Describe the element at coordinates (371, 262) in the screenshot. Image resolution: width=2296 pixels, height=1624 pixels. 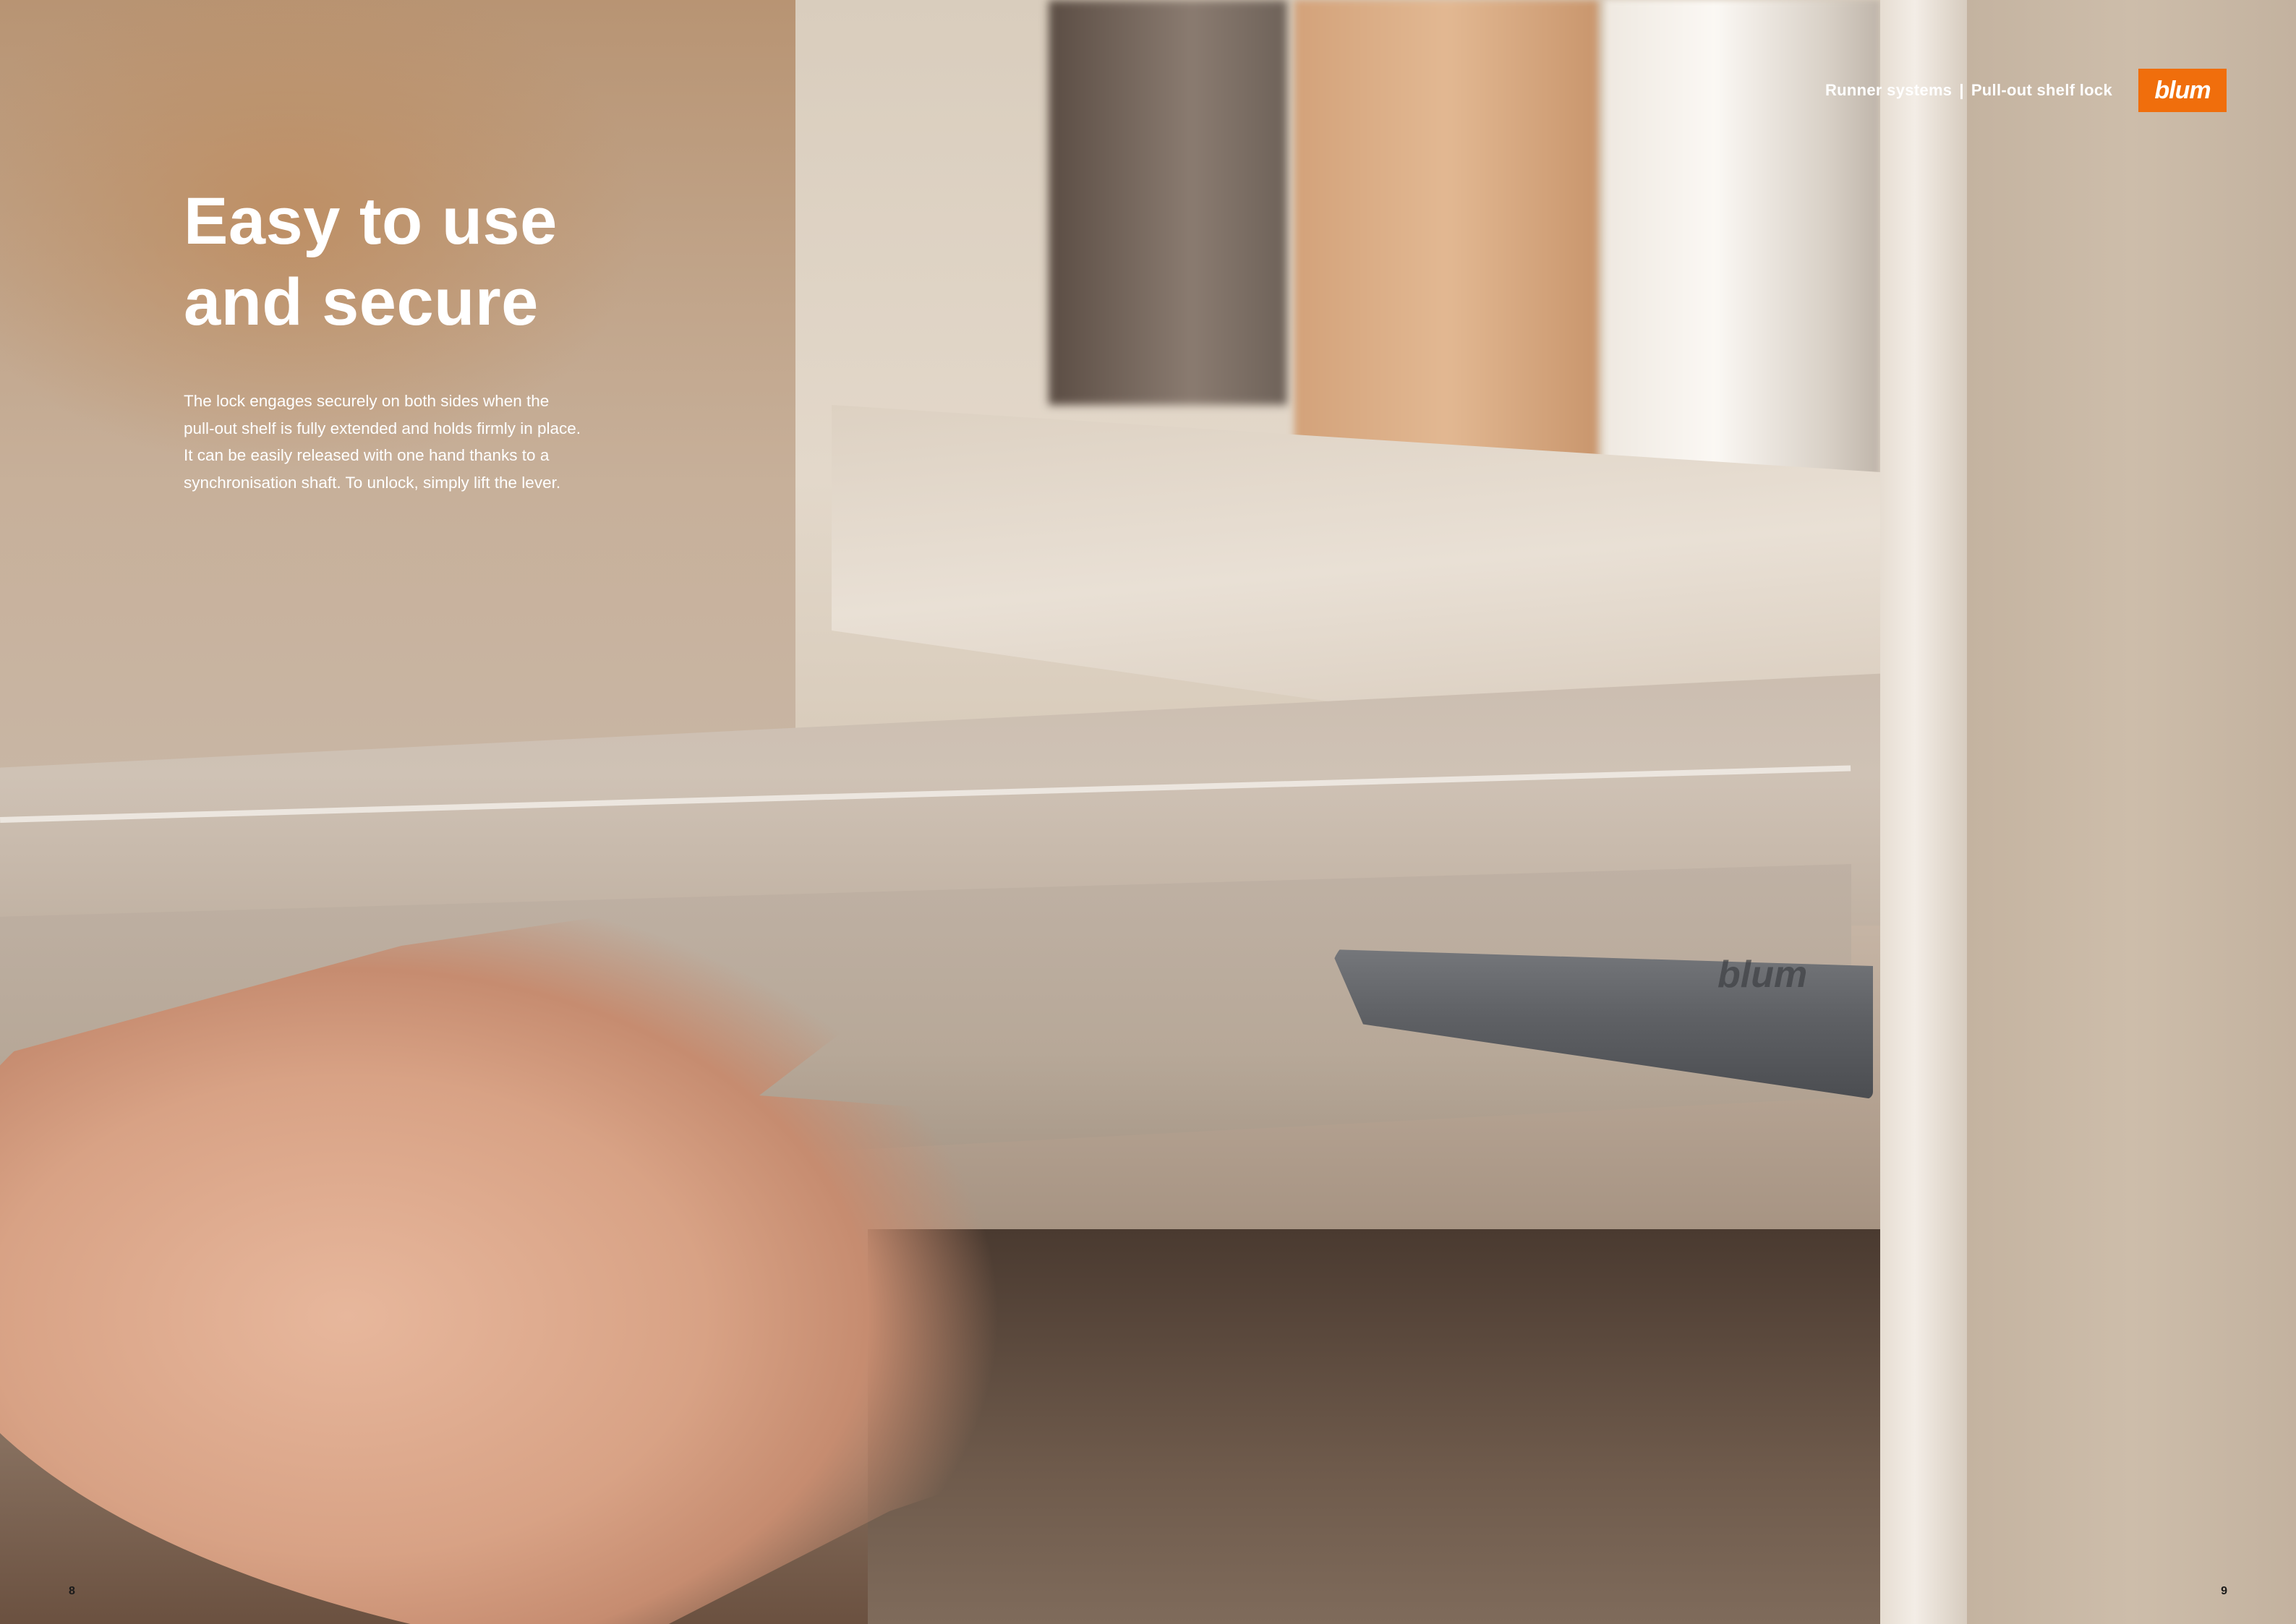
I see `page-title: Easy to use and secure` at that location.